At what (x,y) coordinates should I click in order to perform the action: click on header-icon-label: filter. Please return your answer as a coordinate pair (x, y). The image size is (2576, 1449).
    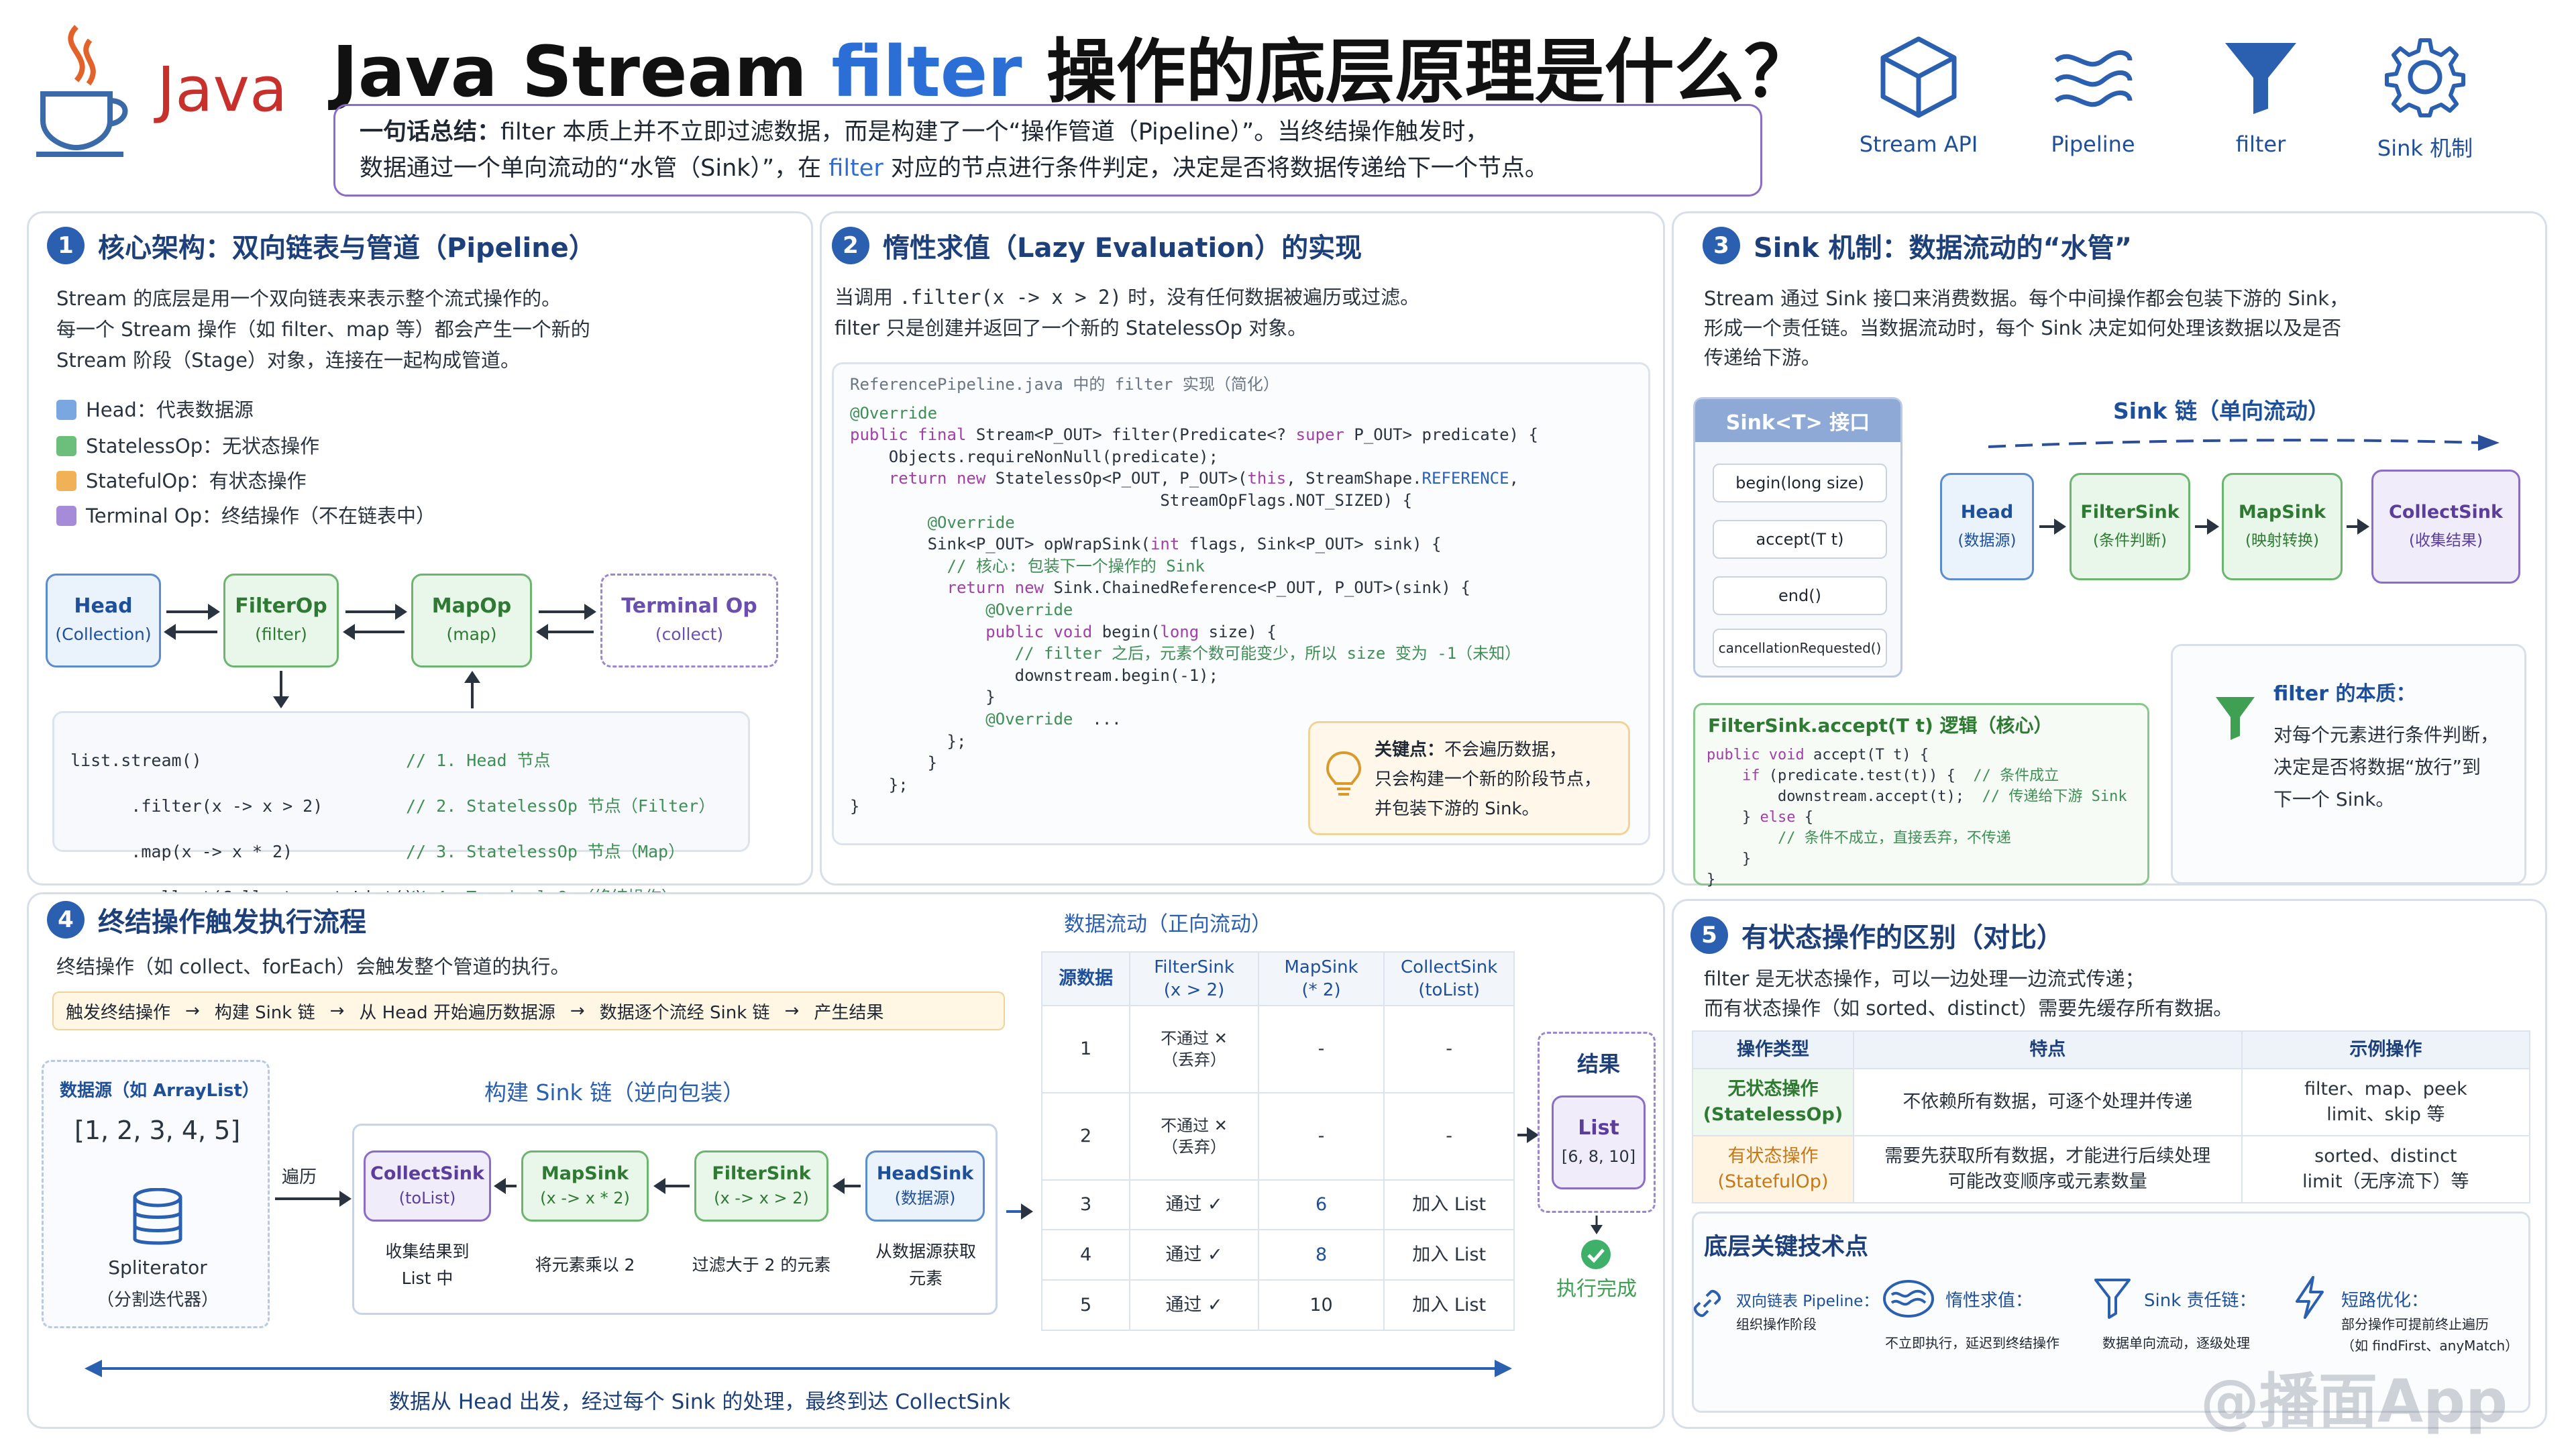
    Looking at the image, I should click on (2260, 144).